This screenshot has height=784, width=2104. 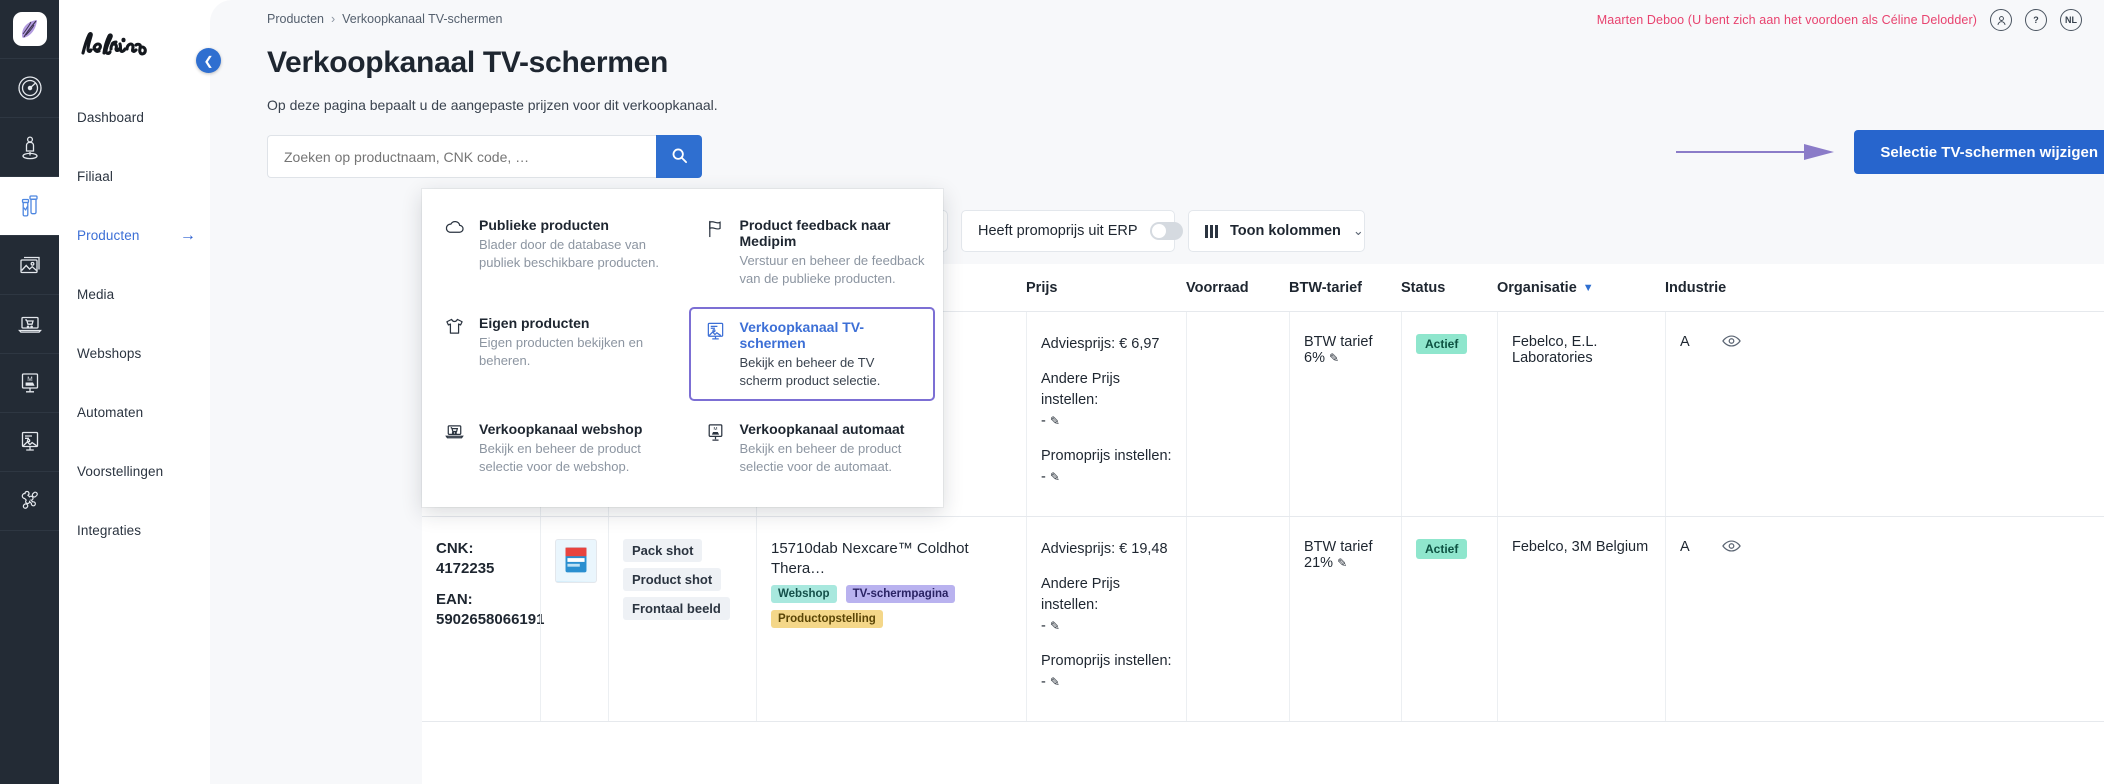 What do you see at coordinates (1166, 231) in the screenshot?
I see `promoprijs-toggle` at bounding box center [1166, 231].